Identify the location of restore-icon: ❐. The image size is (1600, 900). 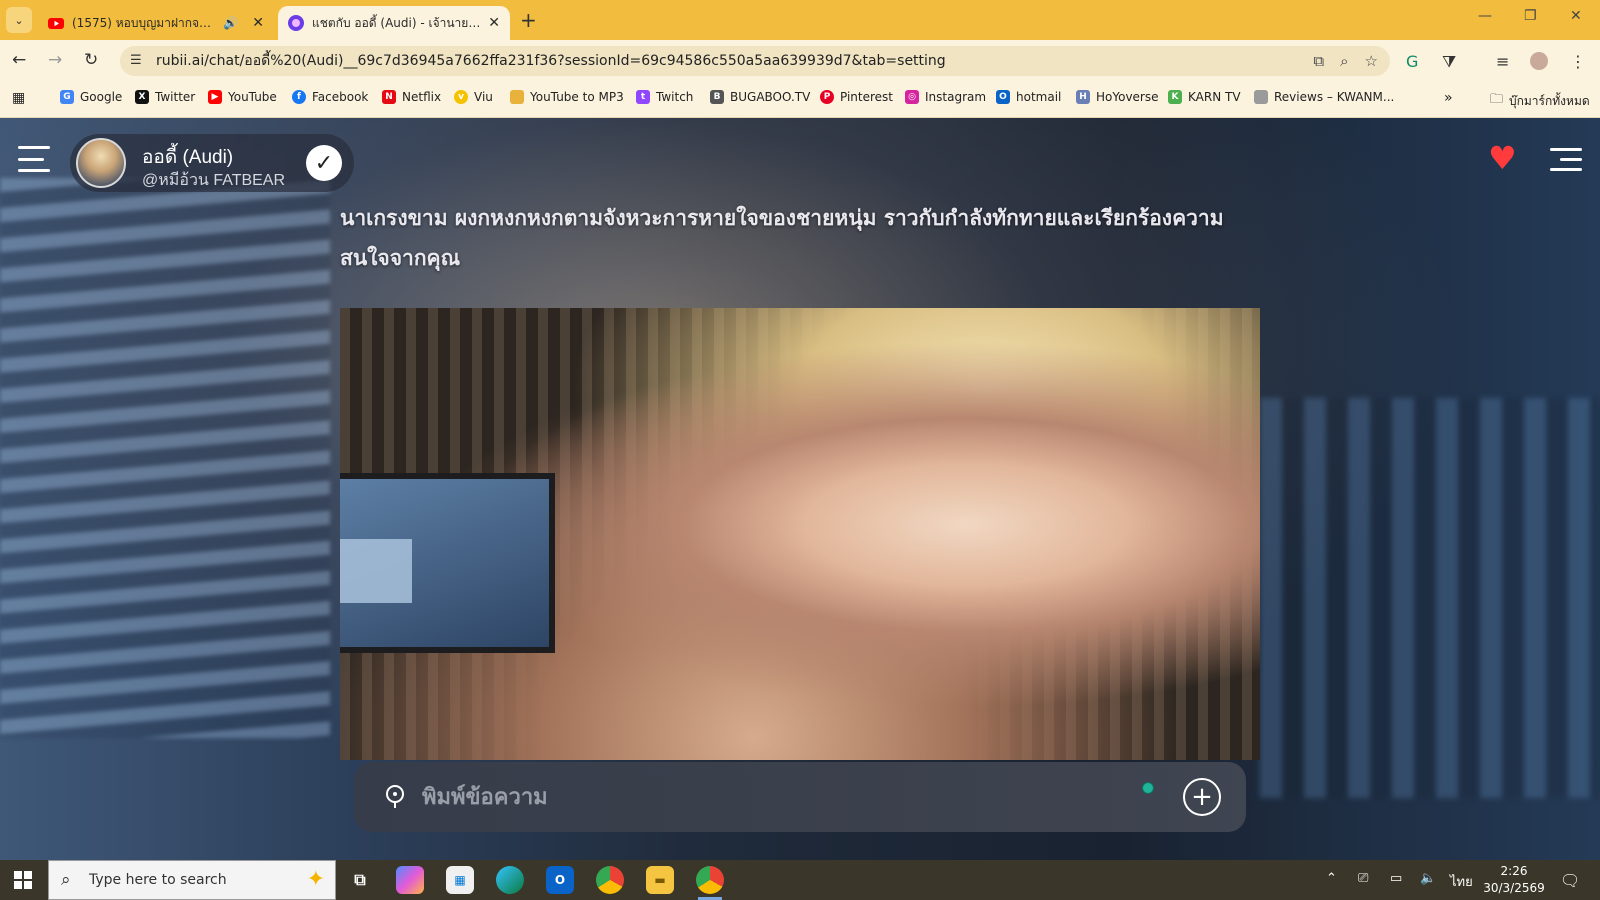
(1530, 16).